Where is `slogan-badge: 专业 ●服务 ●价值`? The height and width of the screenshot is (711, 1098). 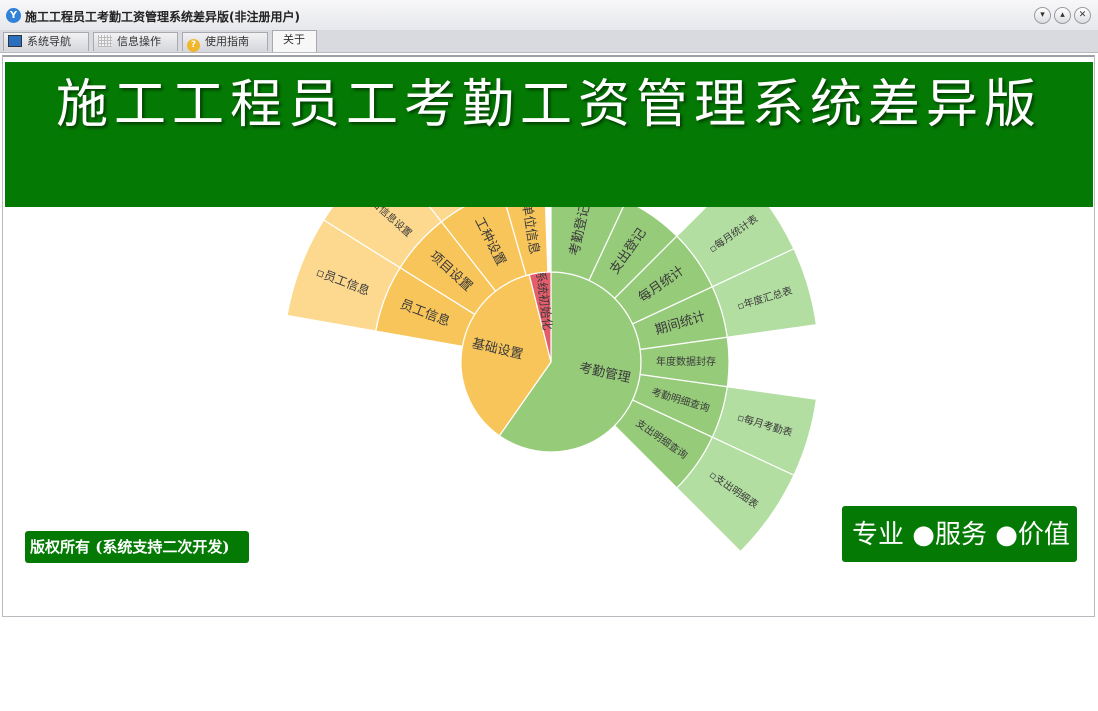 slogan-badge: 专业 ●服务 ●价值 is located at coordinates (959, 534).